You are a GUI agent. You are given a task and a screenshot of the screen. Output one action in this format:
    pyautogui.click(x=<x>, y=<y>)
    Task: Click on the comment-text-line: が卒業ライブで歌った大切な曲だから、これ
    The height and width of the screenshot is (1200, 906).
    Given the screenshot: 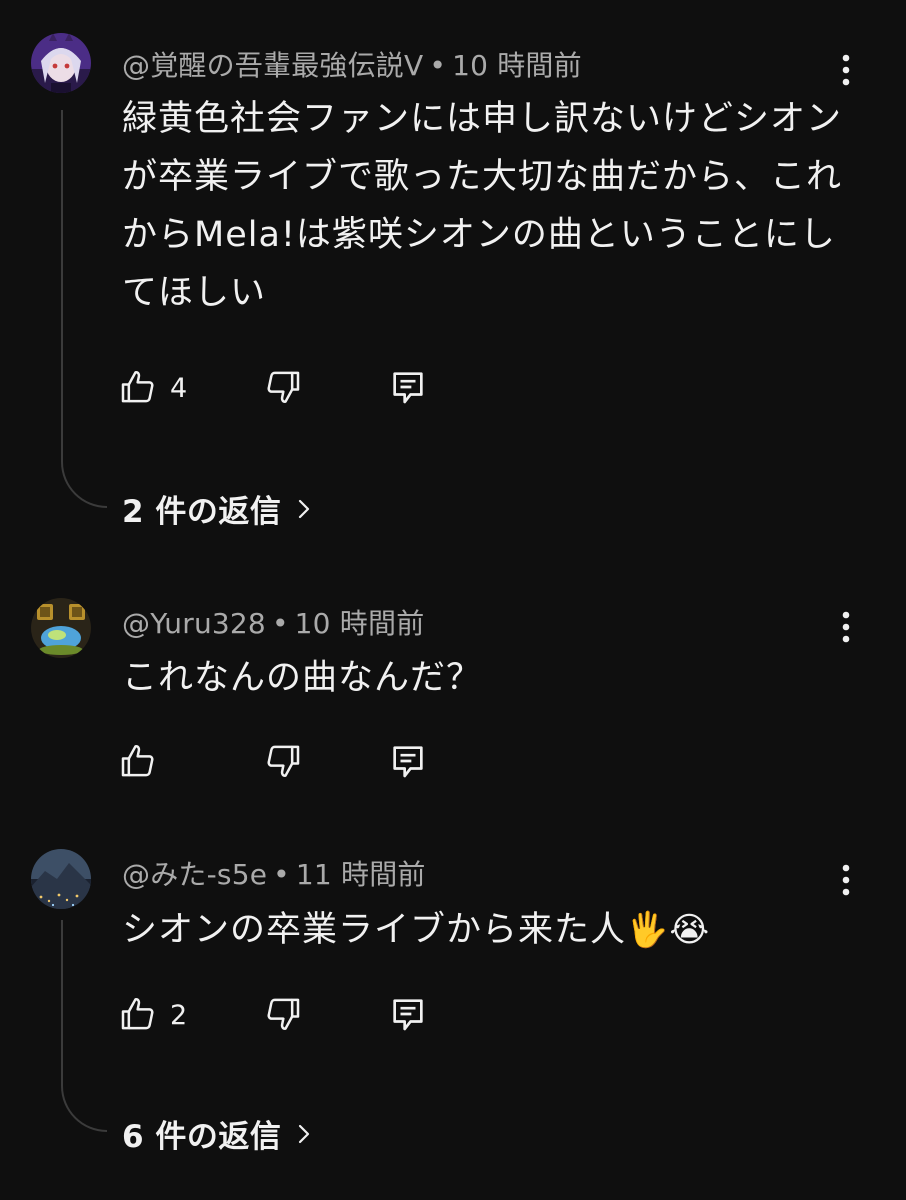 What is the action you would take?
    pyautogui.click(x=482, y=177)
    